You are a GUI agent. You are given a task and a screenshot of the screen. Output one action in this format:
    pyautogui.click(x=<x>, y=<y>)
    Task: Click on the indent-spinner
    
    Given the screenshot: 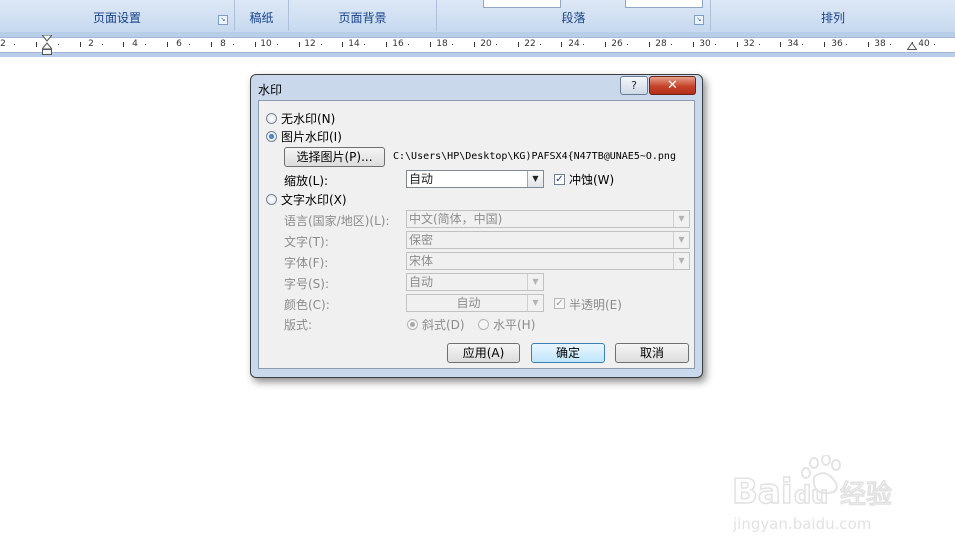 What is the action you would take?
    pyautogui.click(x=522, y=4)
    